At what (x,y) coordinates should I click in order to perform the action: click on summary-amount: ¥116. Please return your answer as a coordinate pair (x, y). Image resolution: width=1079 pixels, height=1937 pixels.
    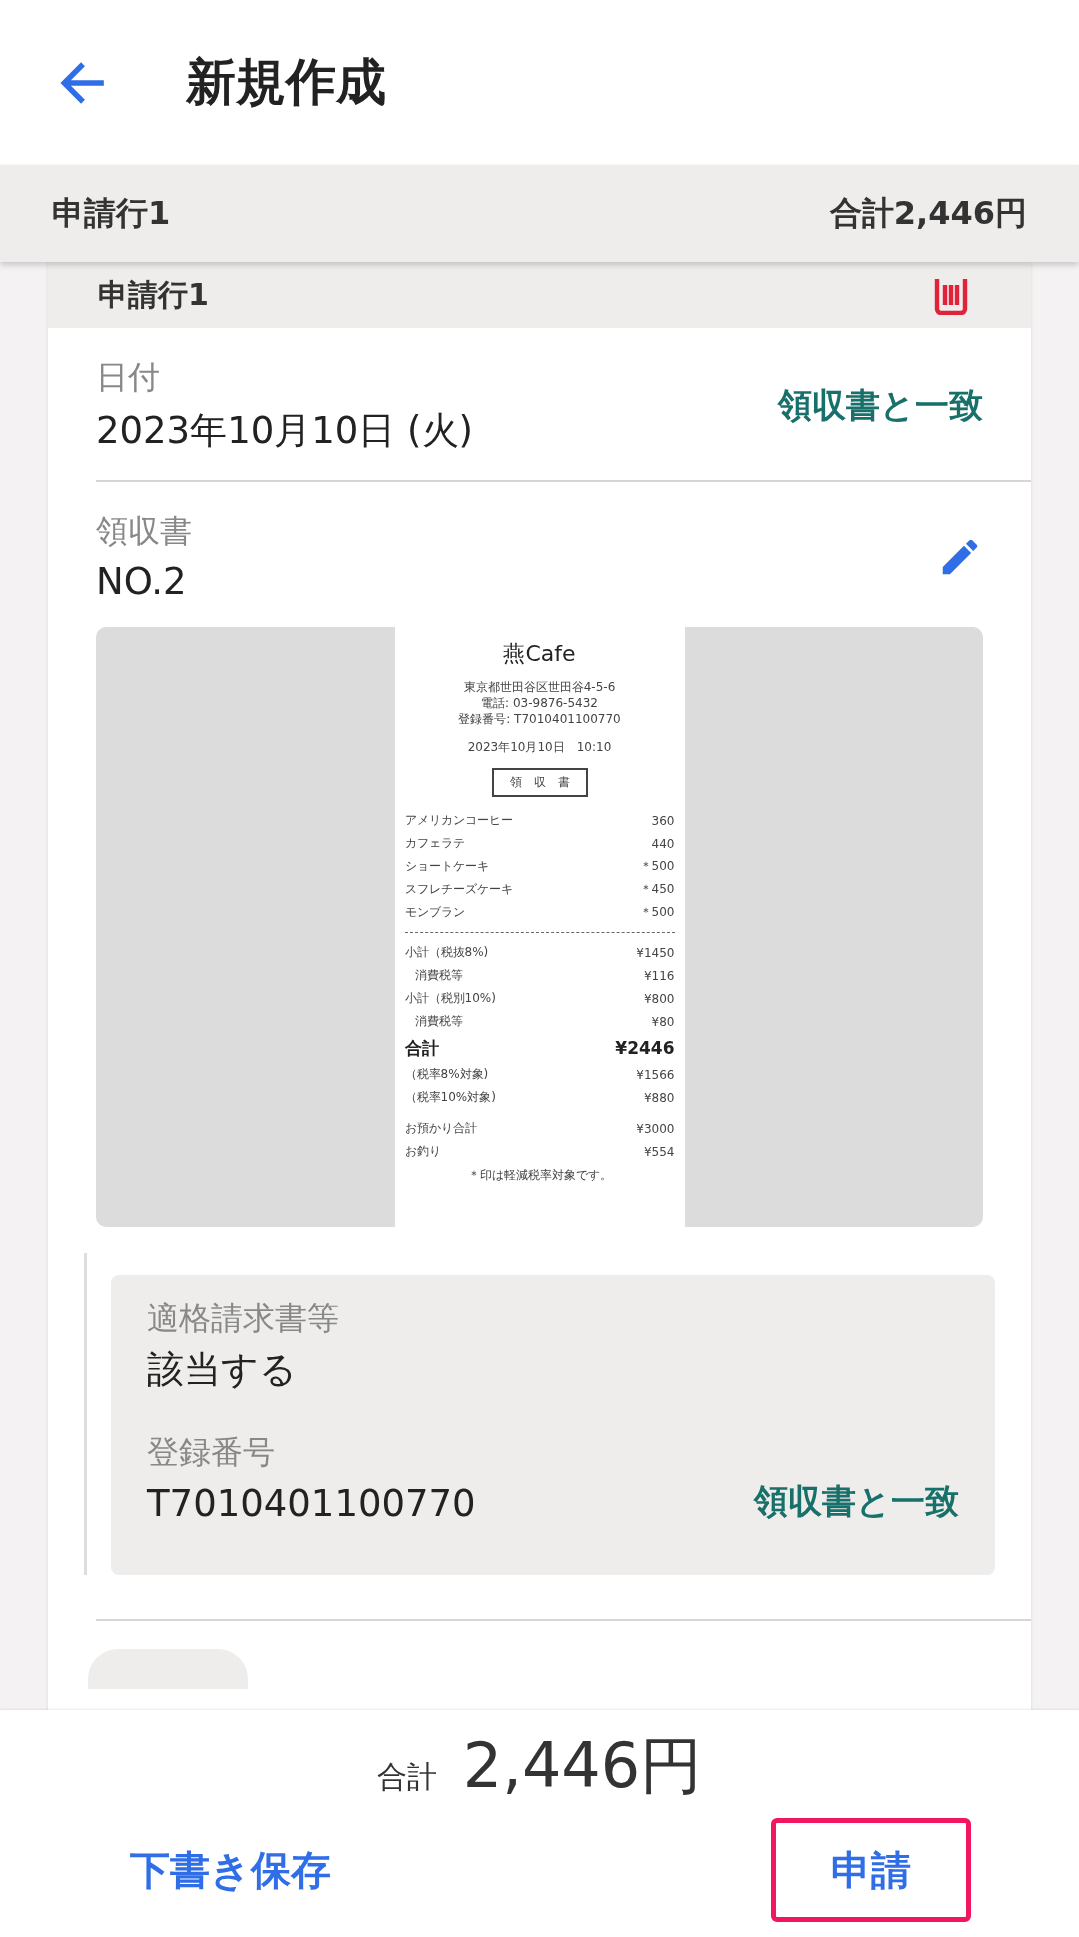
    Looking at the image, I should click on (659, 975).